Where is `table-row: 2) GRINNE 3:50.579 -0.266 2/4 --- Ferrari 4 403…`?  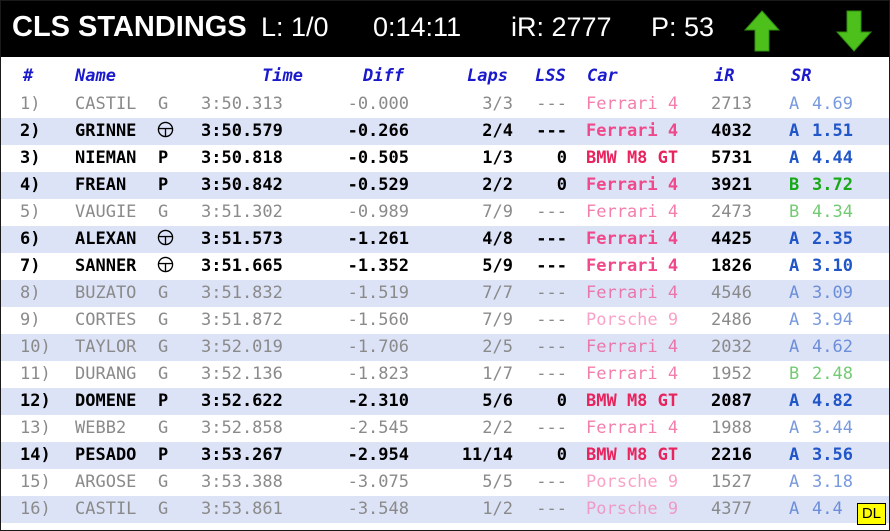
table-row: 2) GRINNE 3:50.579 -0.266 2/4 --- Ferrari 4 403… is located at coordinates (445, 131).